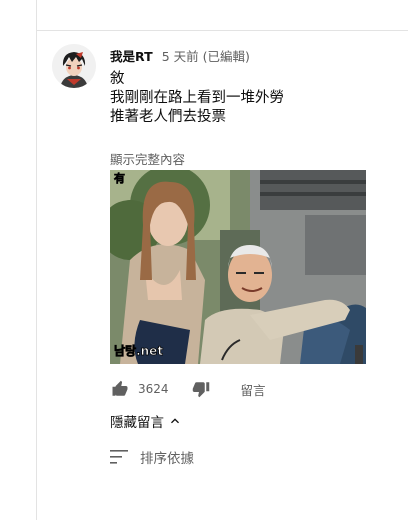 This screenshot has width=408, height=520. What do you see at coordinates (147, 158) in the screenshot?
I see `show-more-link: 顯示完整內容` at bounding box center [147, 158].